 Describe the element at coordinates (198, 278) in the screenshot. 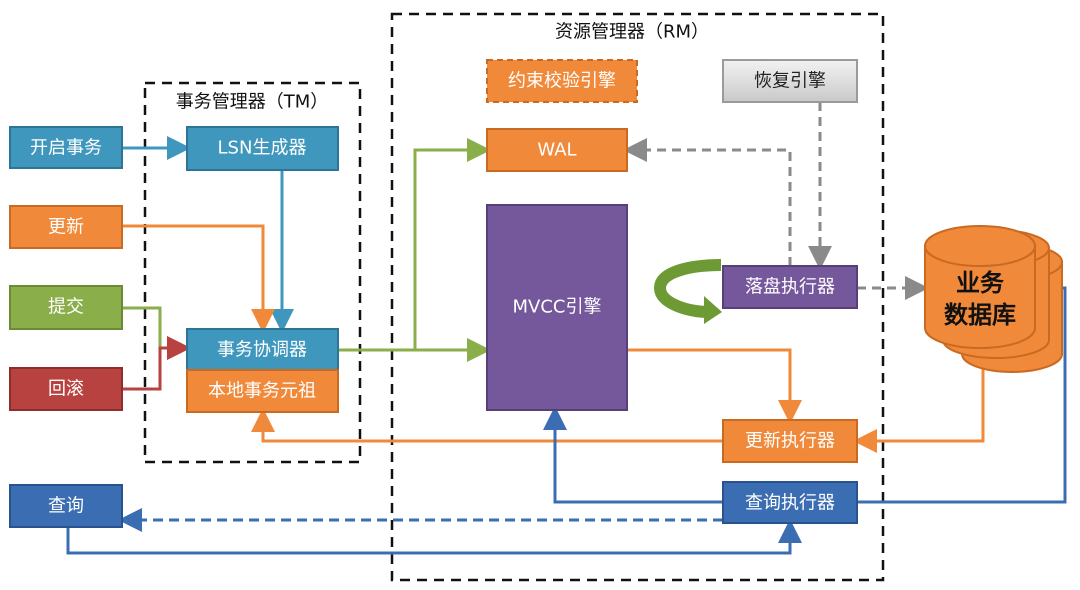

I see `update-to-coordinator-arrow` at that location.